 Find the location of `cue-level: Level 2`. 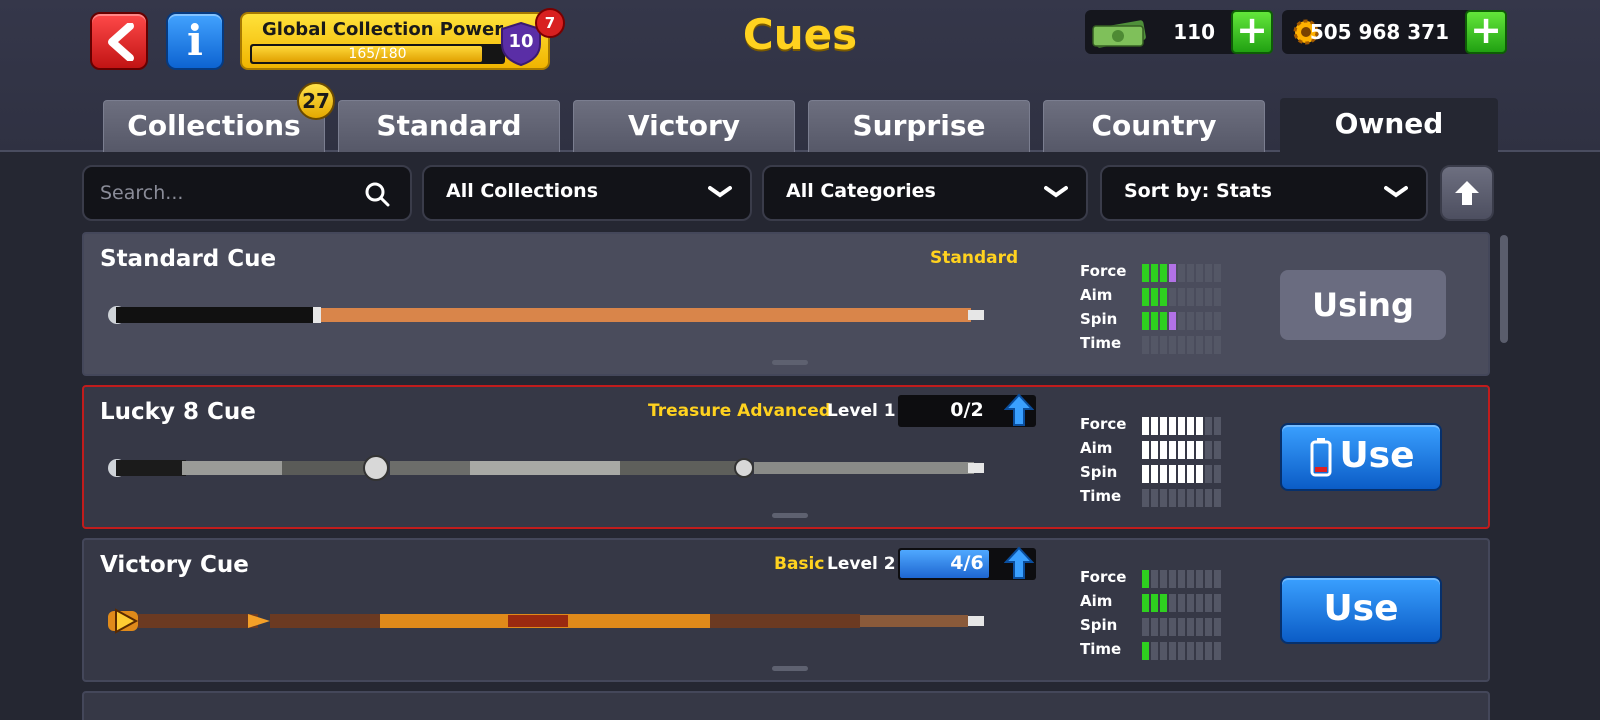

cue-level: Level 2 is located at coordinates (861, 564).